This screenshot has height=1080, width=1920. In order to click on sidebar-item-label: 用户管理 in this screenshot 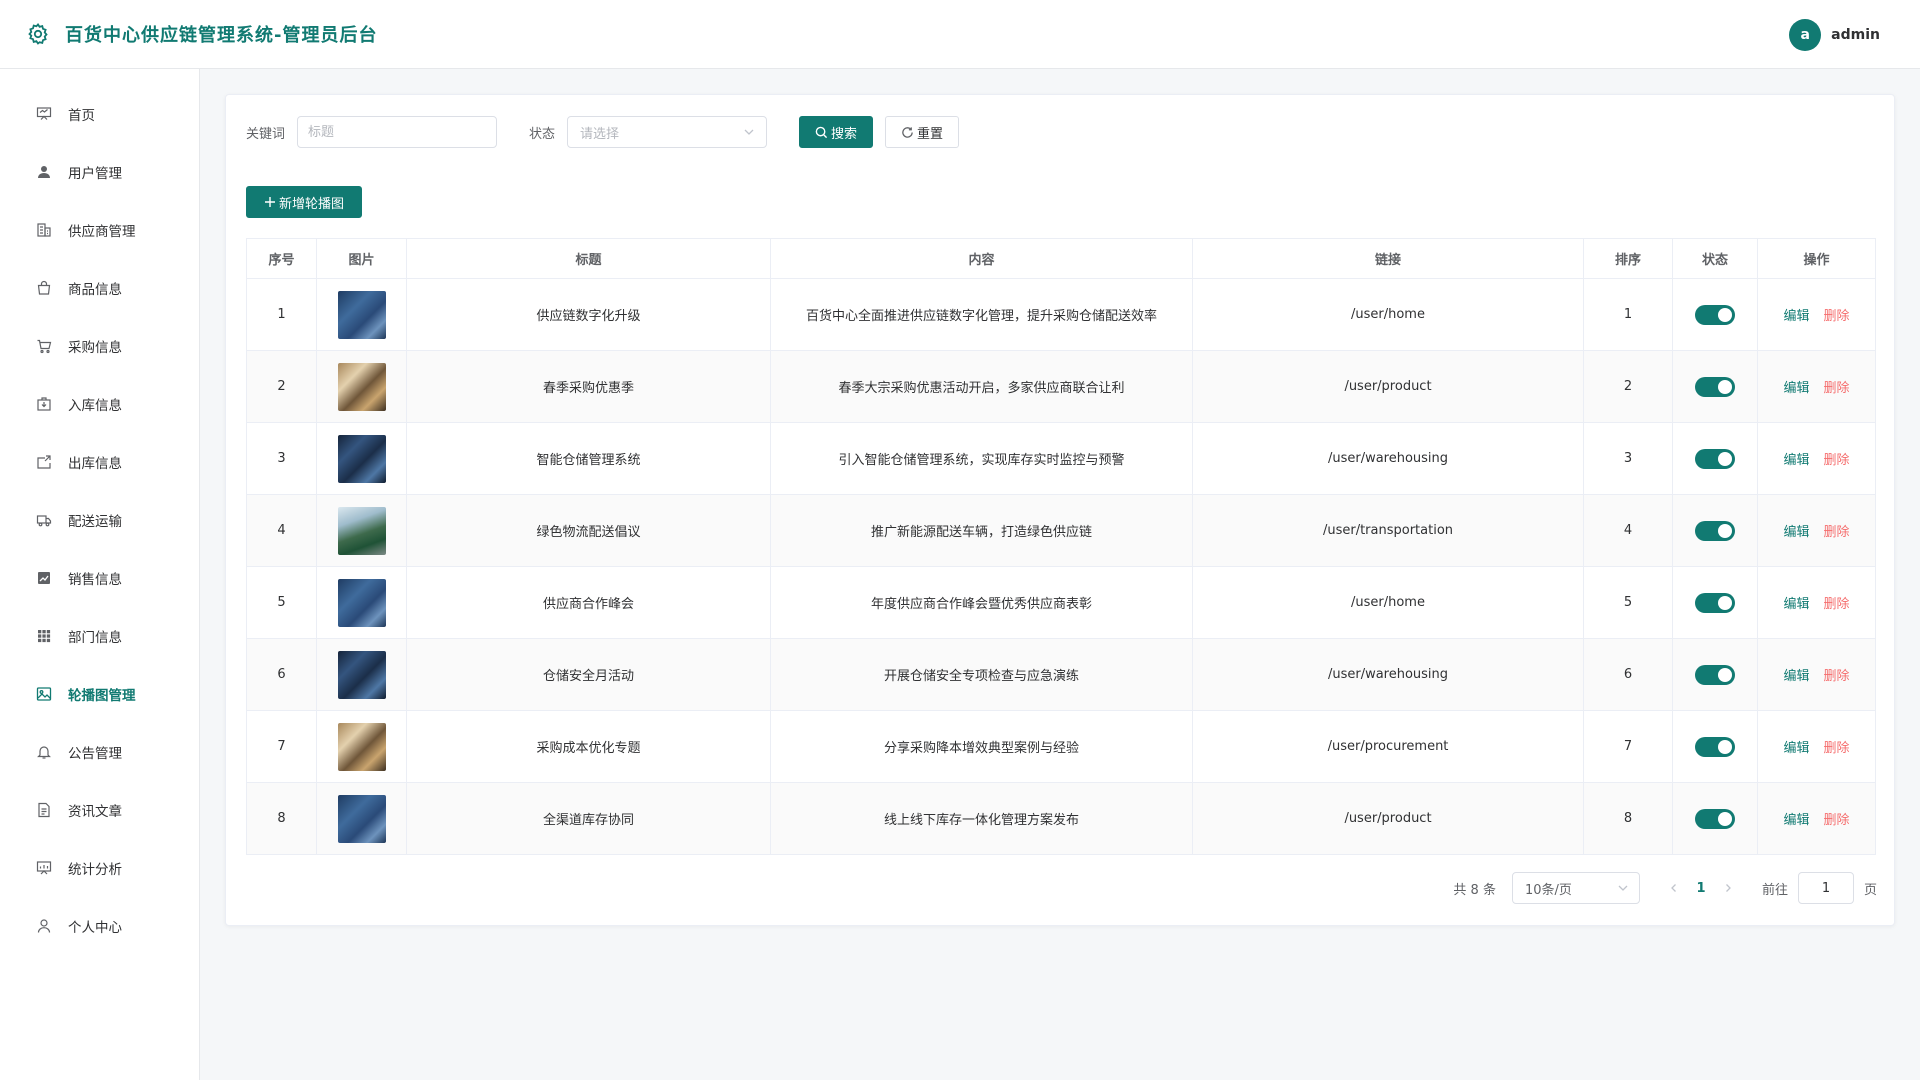, I will do `click(95, 174)`.